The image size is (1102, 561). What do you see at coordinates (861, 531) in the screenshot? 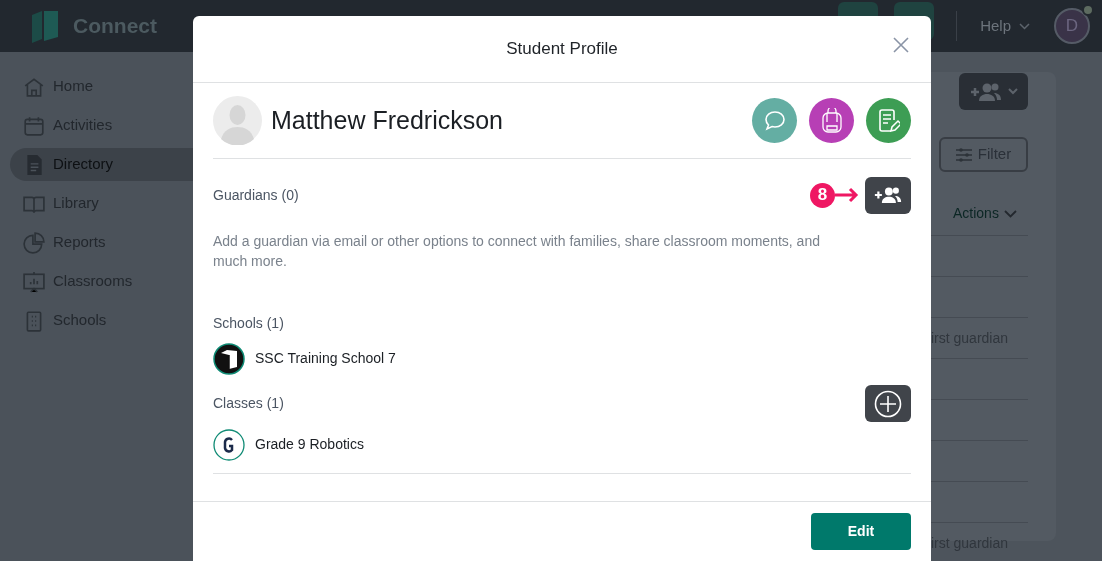
I see `edit-button: Edit` at bounding box center [861, 531].